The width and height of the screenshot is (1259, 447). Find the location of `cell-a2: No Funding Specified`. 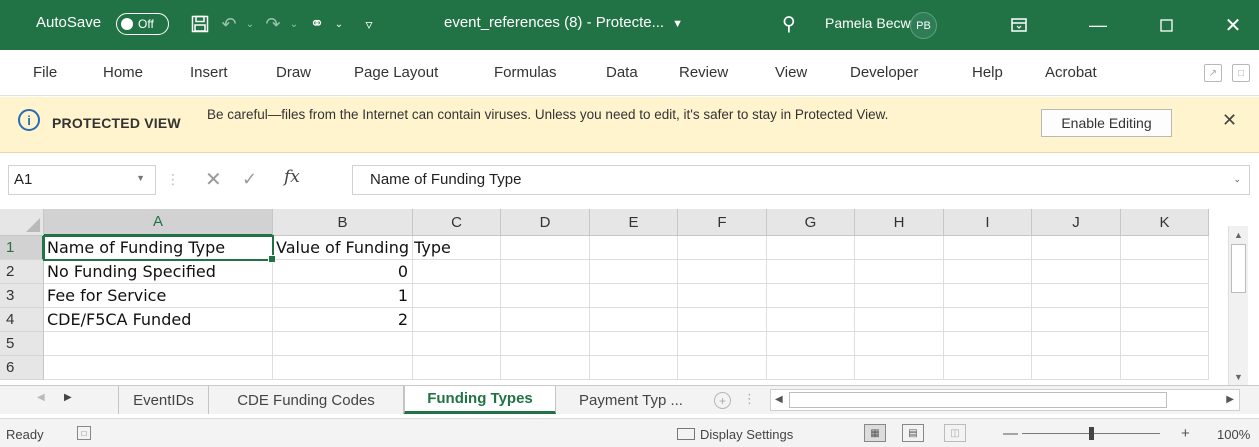

cell-a2: No Funding Specified is located at coordinates (158, 272).